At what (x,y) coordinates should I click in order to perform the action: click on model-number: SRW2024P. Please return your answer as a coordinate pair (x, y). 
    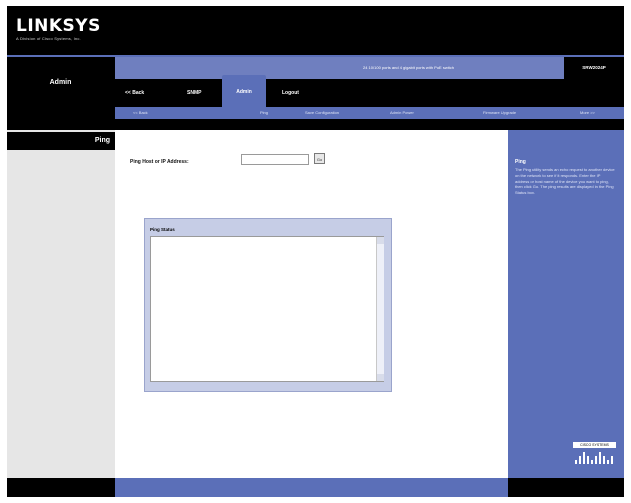
    Looking at the image, I should click on (594, 68).